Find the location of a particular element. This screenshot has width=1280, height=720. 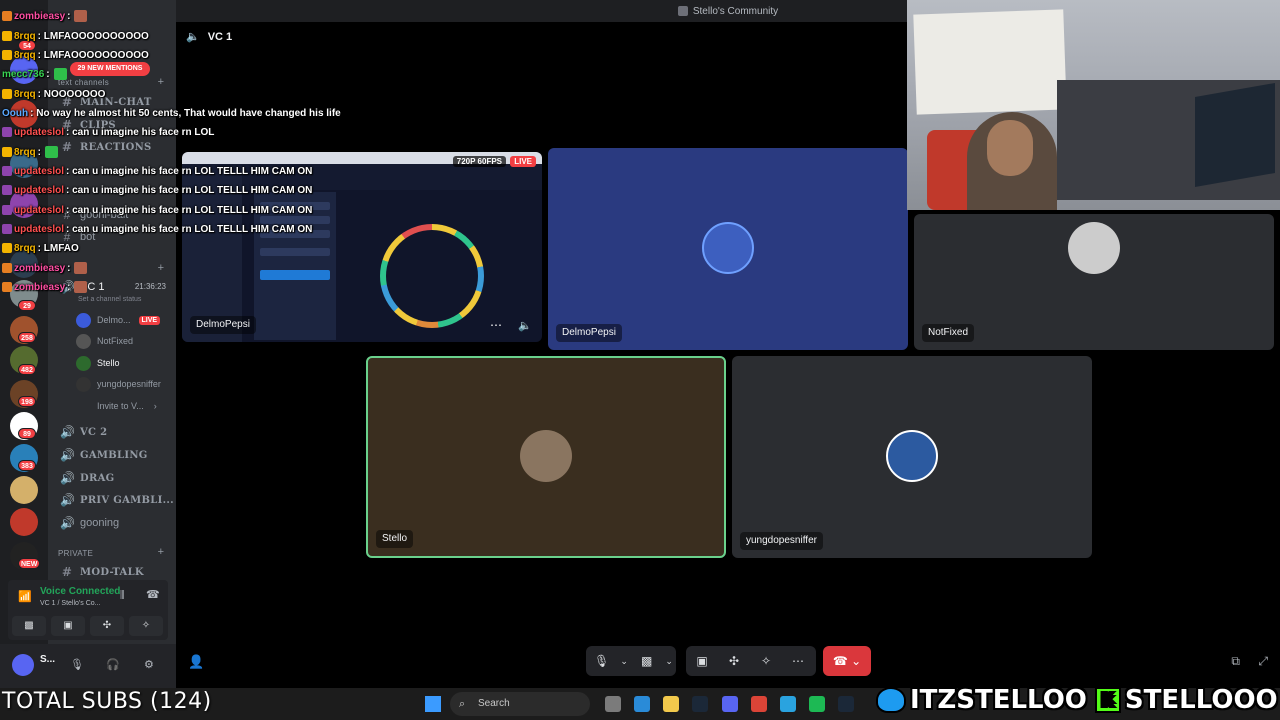

webcam-overlay is located at coordinates (1093, 105).